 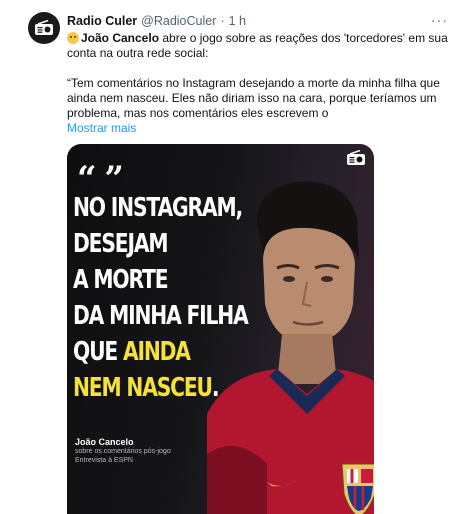 I want to click on headline-line-6: NEM NASCEU., so click(x=146, y=388).